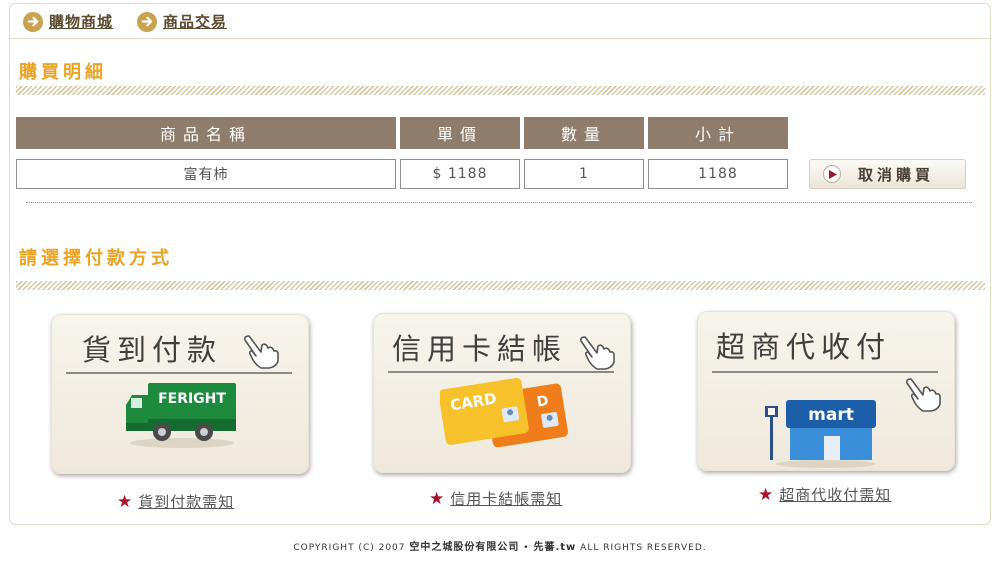 Image resolution: width=1000 pixels, height=567 pixels. What do you see at coordinates (896, 174) in the screenshot?
I see `cancel-purchase-label: 取消購買` at bounding box center [896, 174].